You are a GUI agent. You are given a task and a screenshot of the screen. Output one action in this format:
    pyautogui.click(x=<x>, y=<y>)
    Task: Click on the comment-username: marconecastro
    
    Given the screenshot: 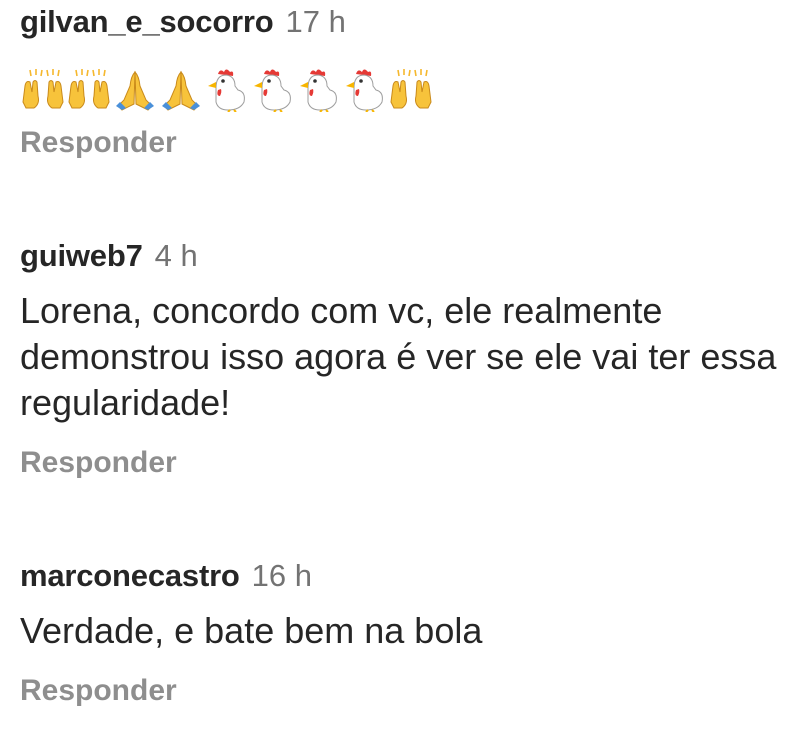 What is the action you would take?
    pyautogui.click(x=130, y=576)
    